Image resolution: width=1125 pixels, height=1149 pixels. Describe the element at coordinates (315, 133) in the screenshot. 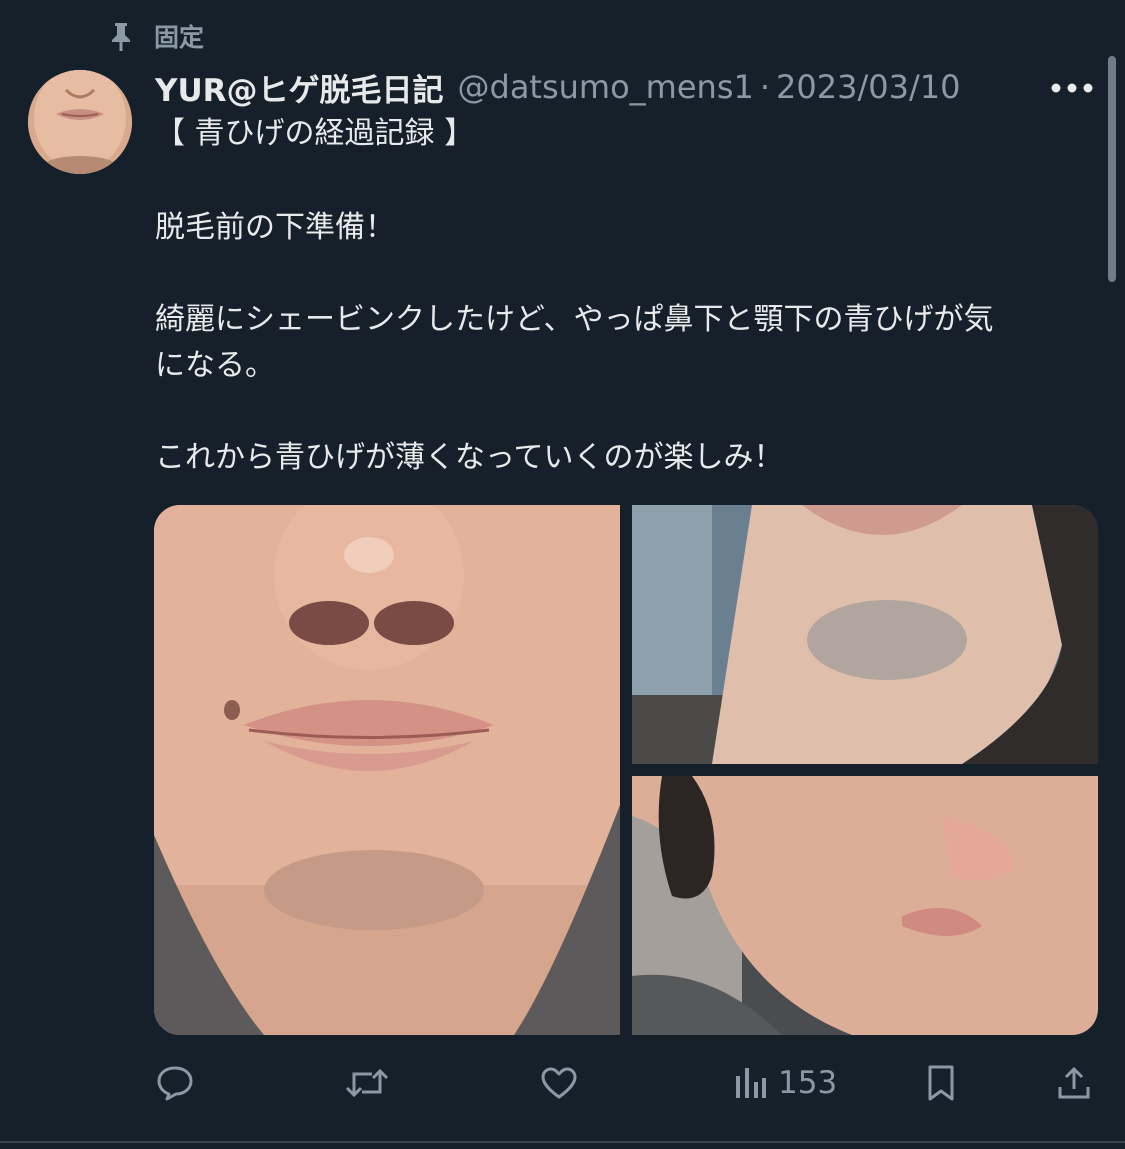

I see `tweet-text-line: 【 青ひげの経過記録 】` at that location.